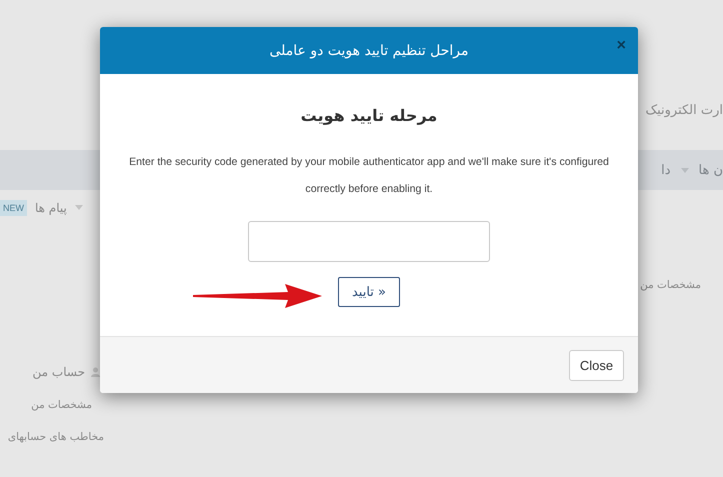 The width and height of the screenshot is (723, 477). What do you see at coordinates (75, 405) in the screenshot?
I see `sidebar-link: مشخصات من` at bounding box center [75, 405].